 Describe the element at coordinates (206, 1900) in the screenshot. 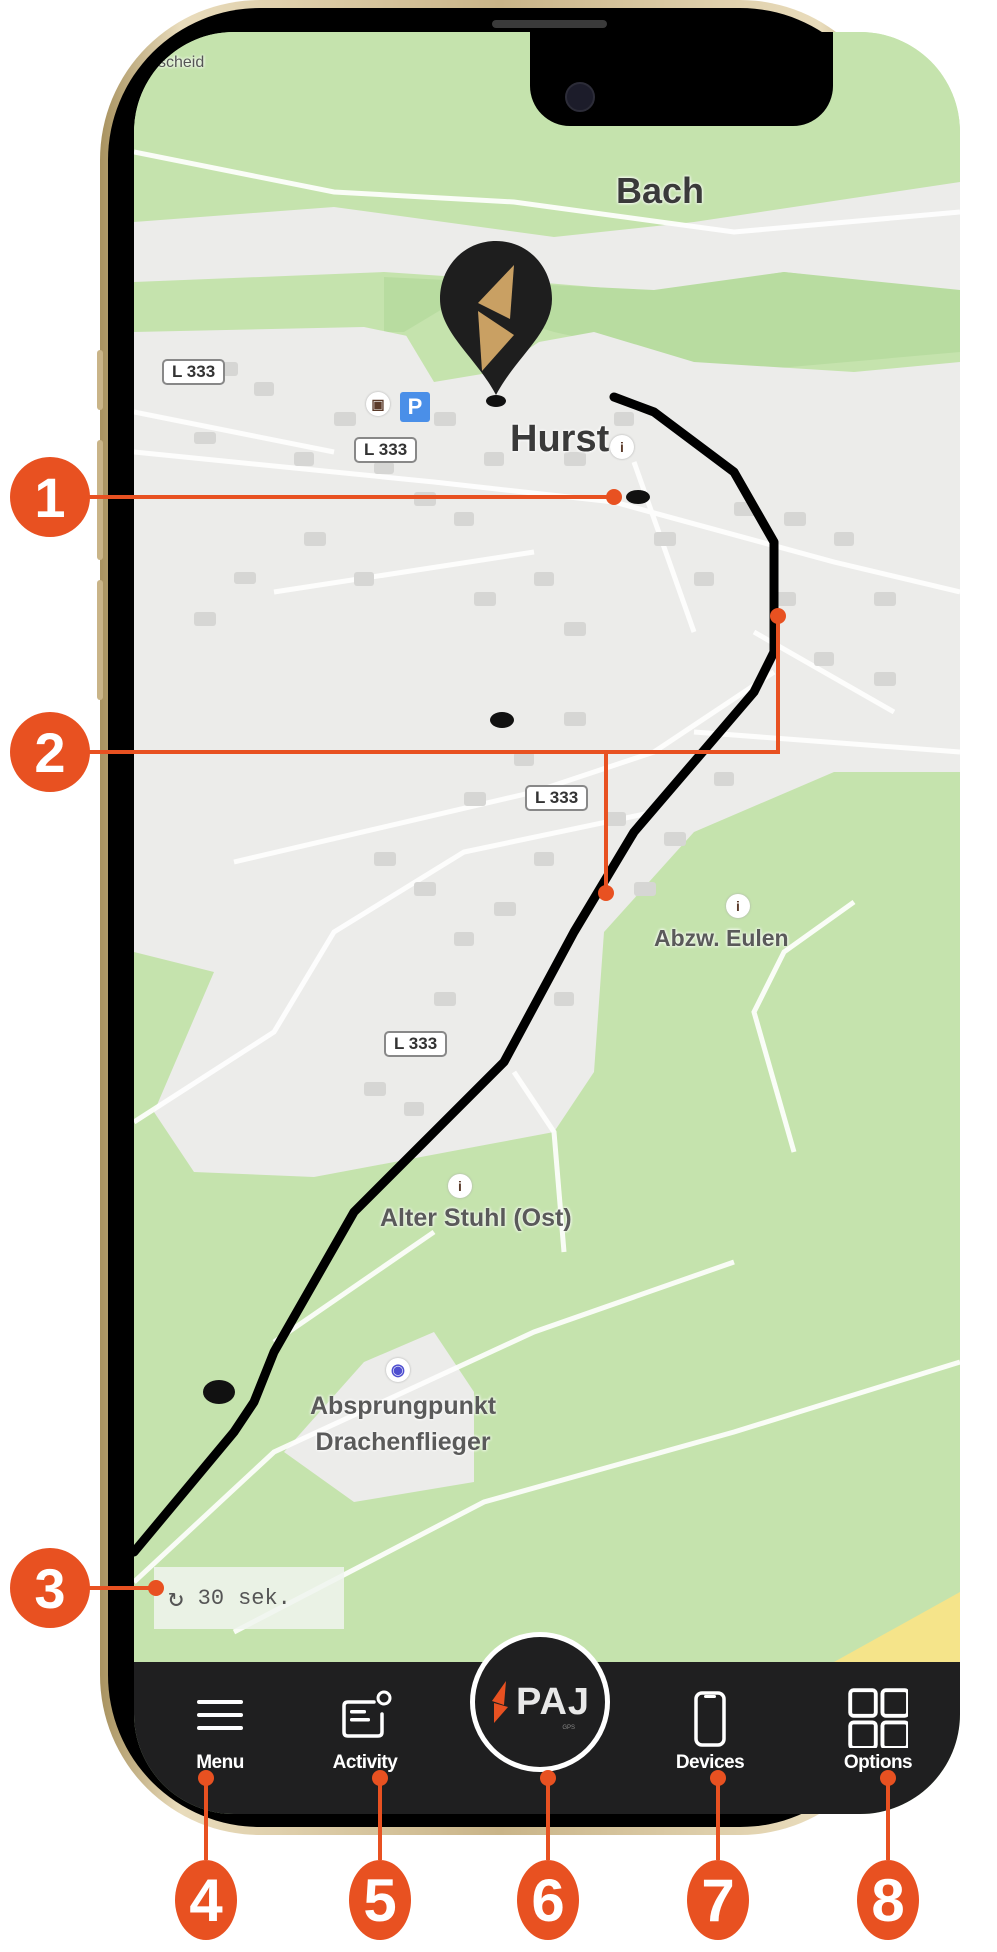

I see `callout-badge-4: 4` at that location.